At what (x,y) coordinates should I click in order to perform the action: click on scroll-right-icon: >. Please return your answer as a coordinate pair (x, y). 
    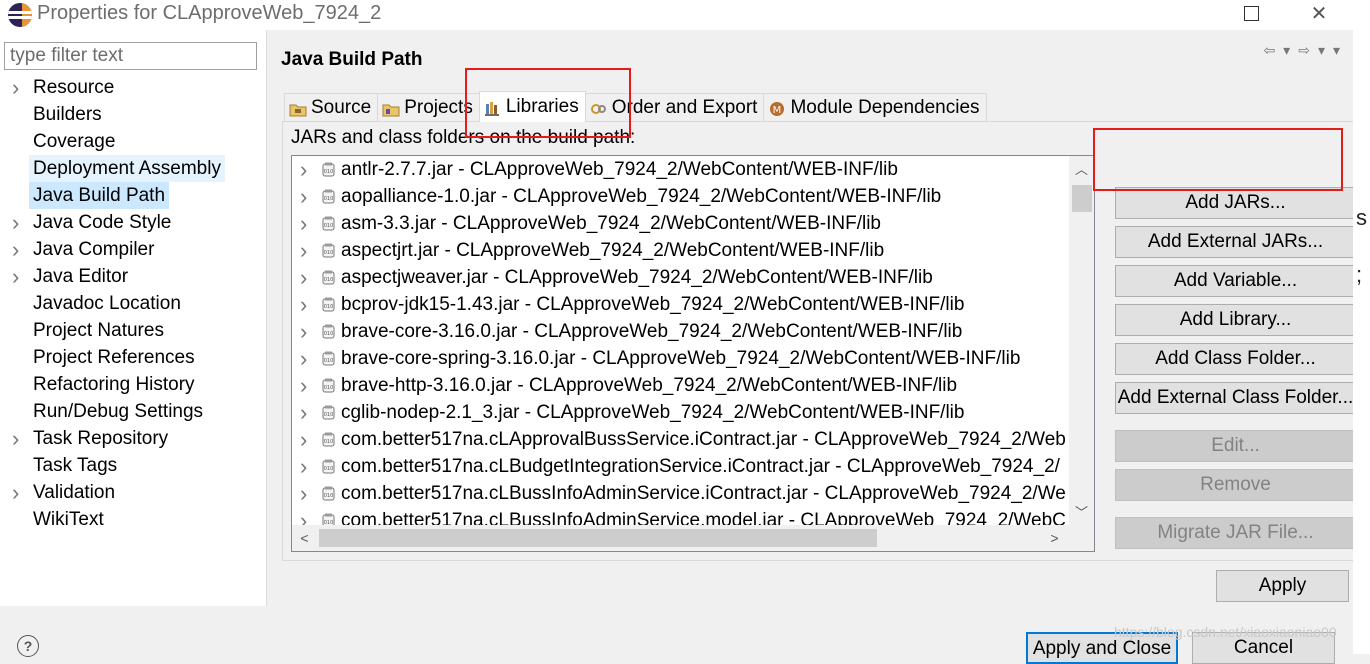
    Looking at the image, I should click on (1054, 538).